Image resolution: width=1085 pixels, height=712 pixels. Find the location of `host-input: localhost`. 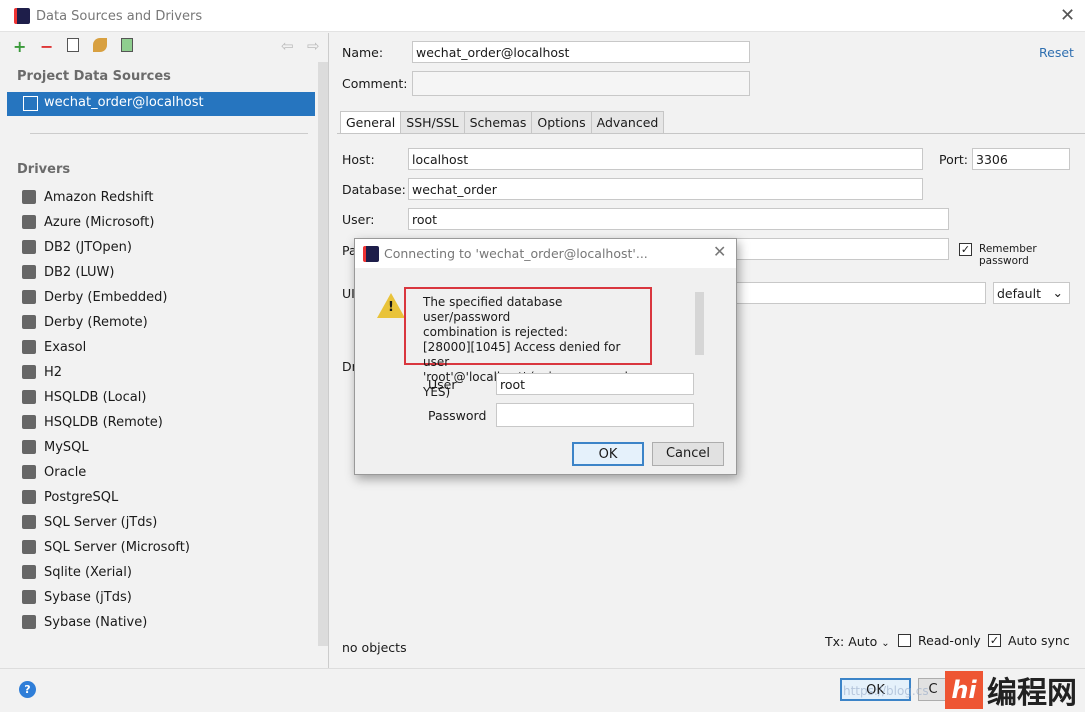

host-input: localhost is located at coordinates (665, 159).